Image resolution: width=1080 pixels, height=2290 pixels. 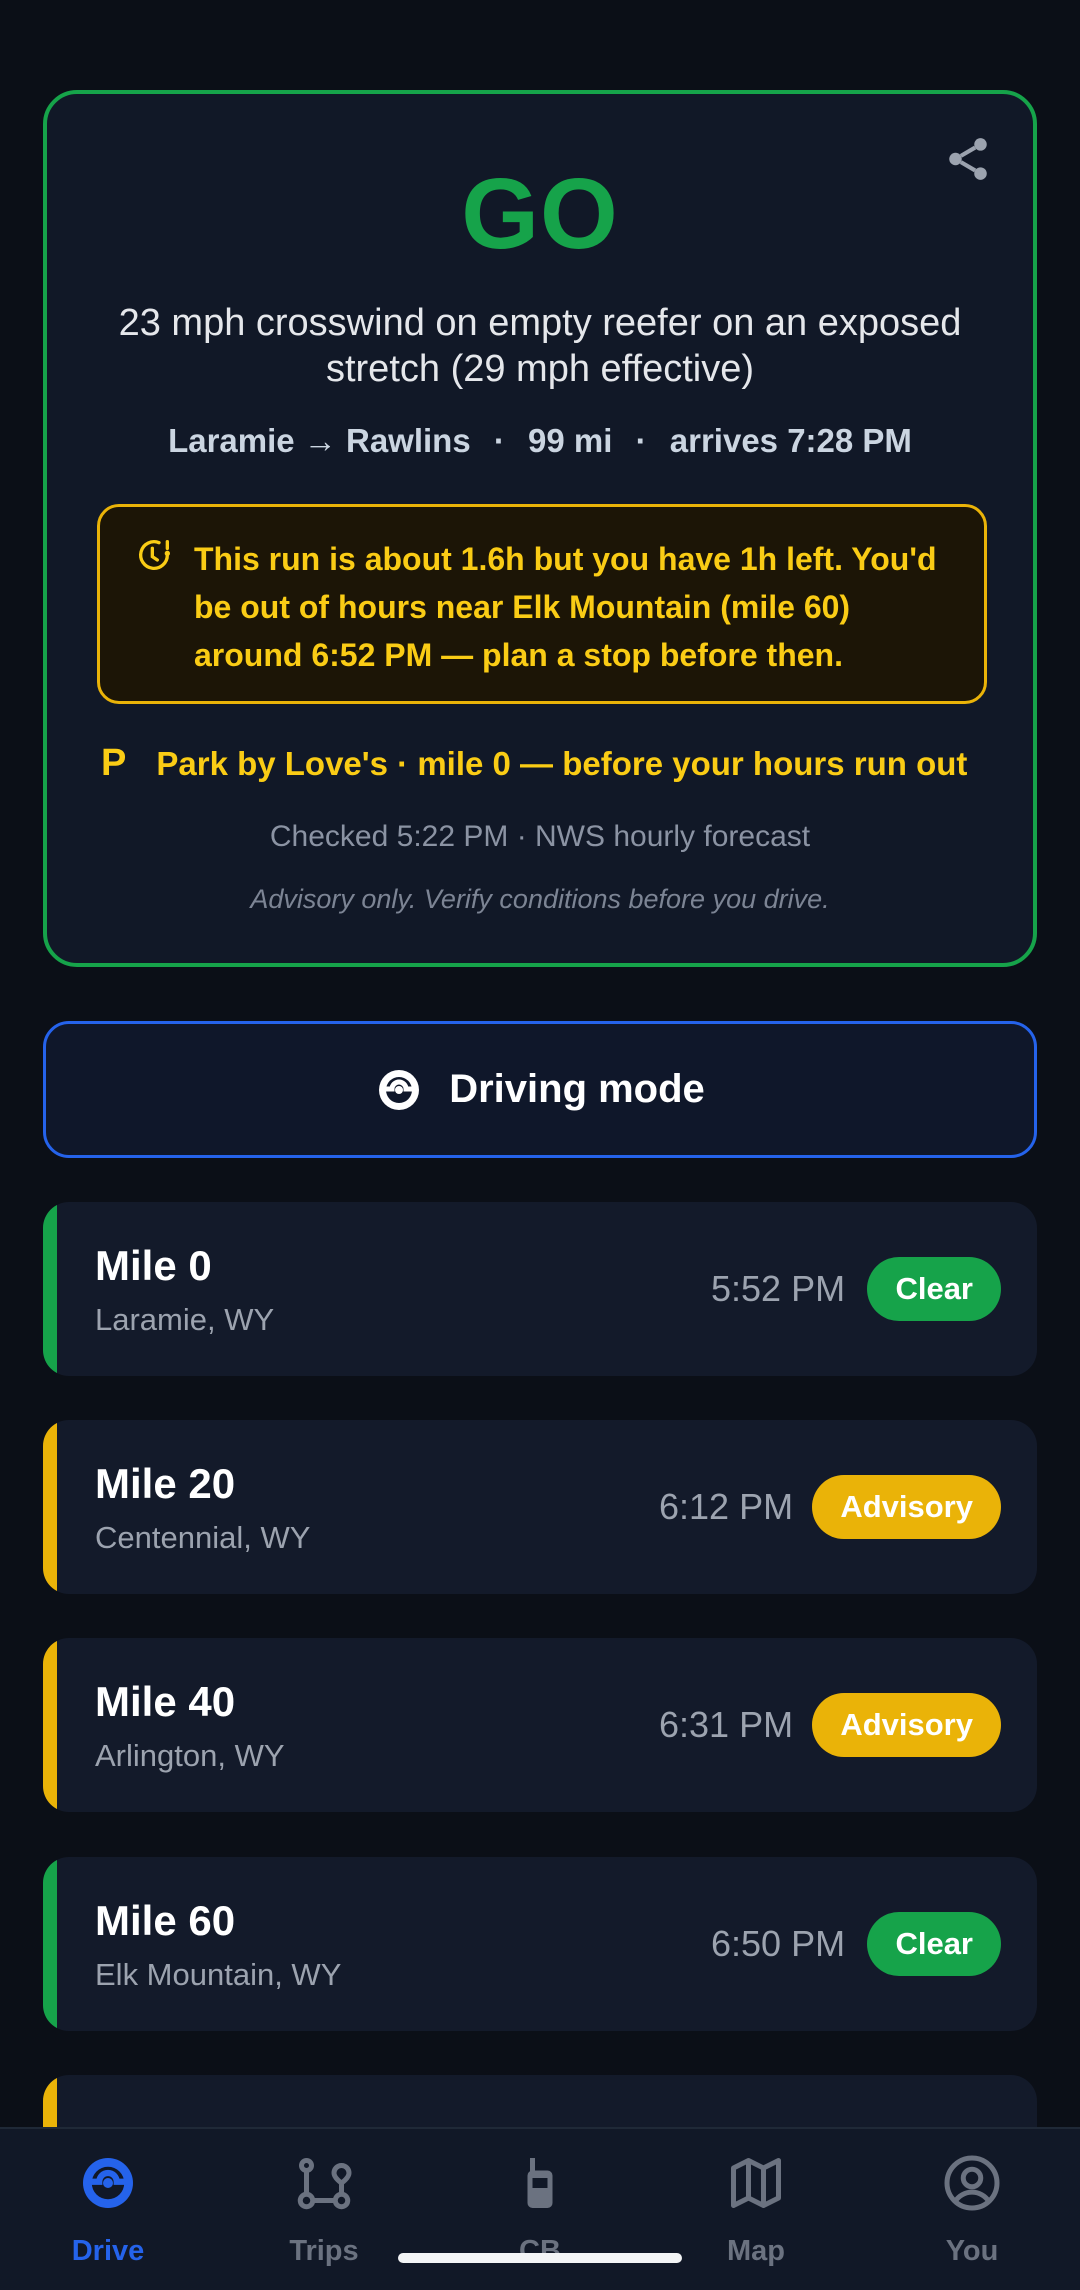 I want to click on parking-icon: P, so click(x=114, y=763).